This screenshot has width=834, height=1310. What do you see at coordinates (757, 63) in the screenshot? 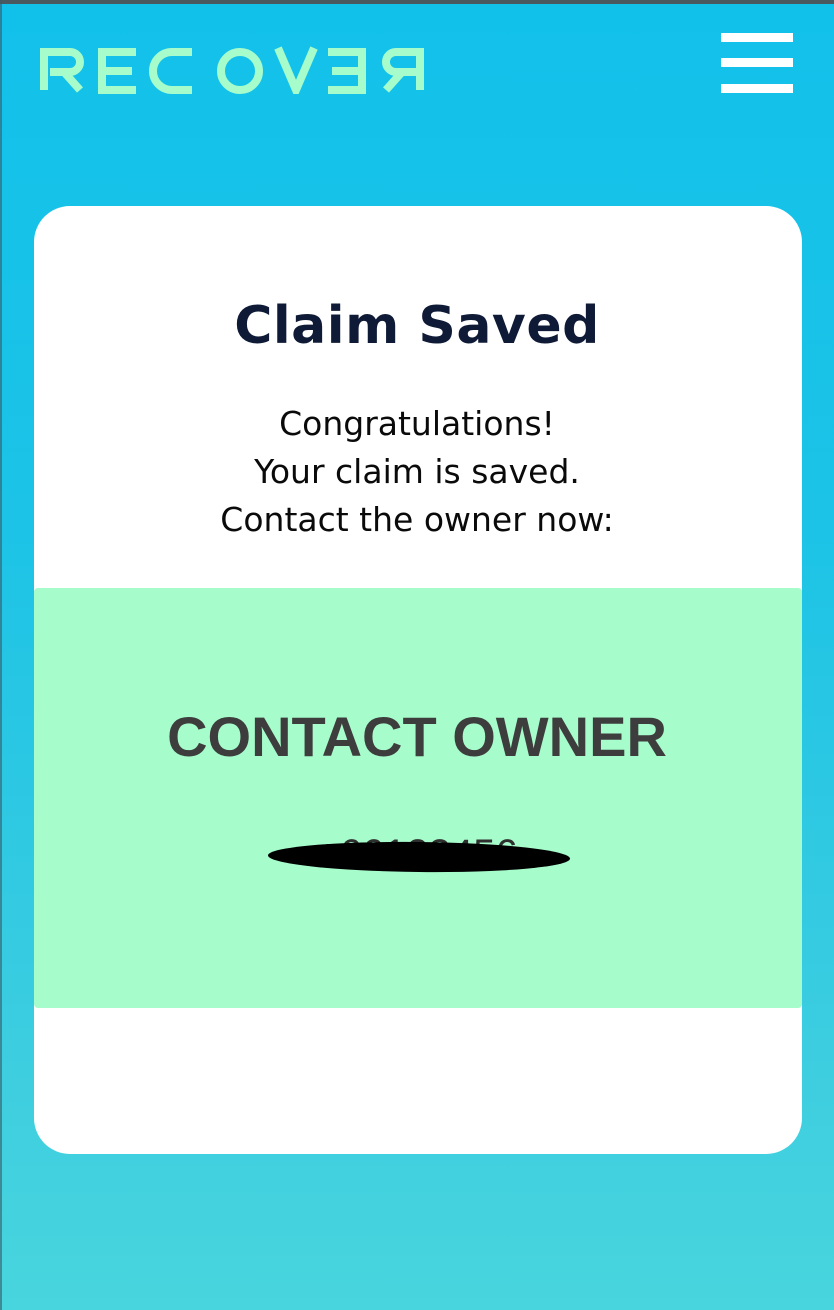
I see `menu-button` at bounding box center [757, 63].